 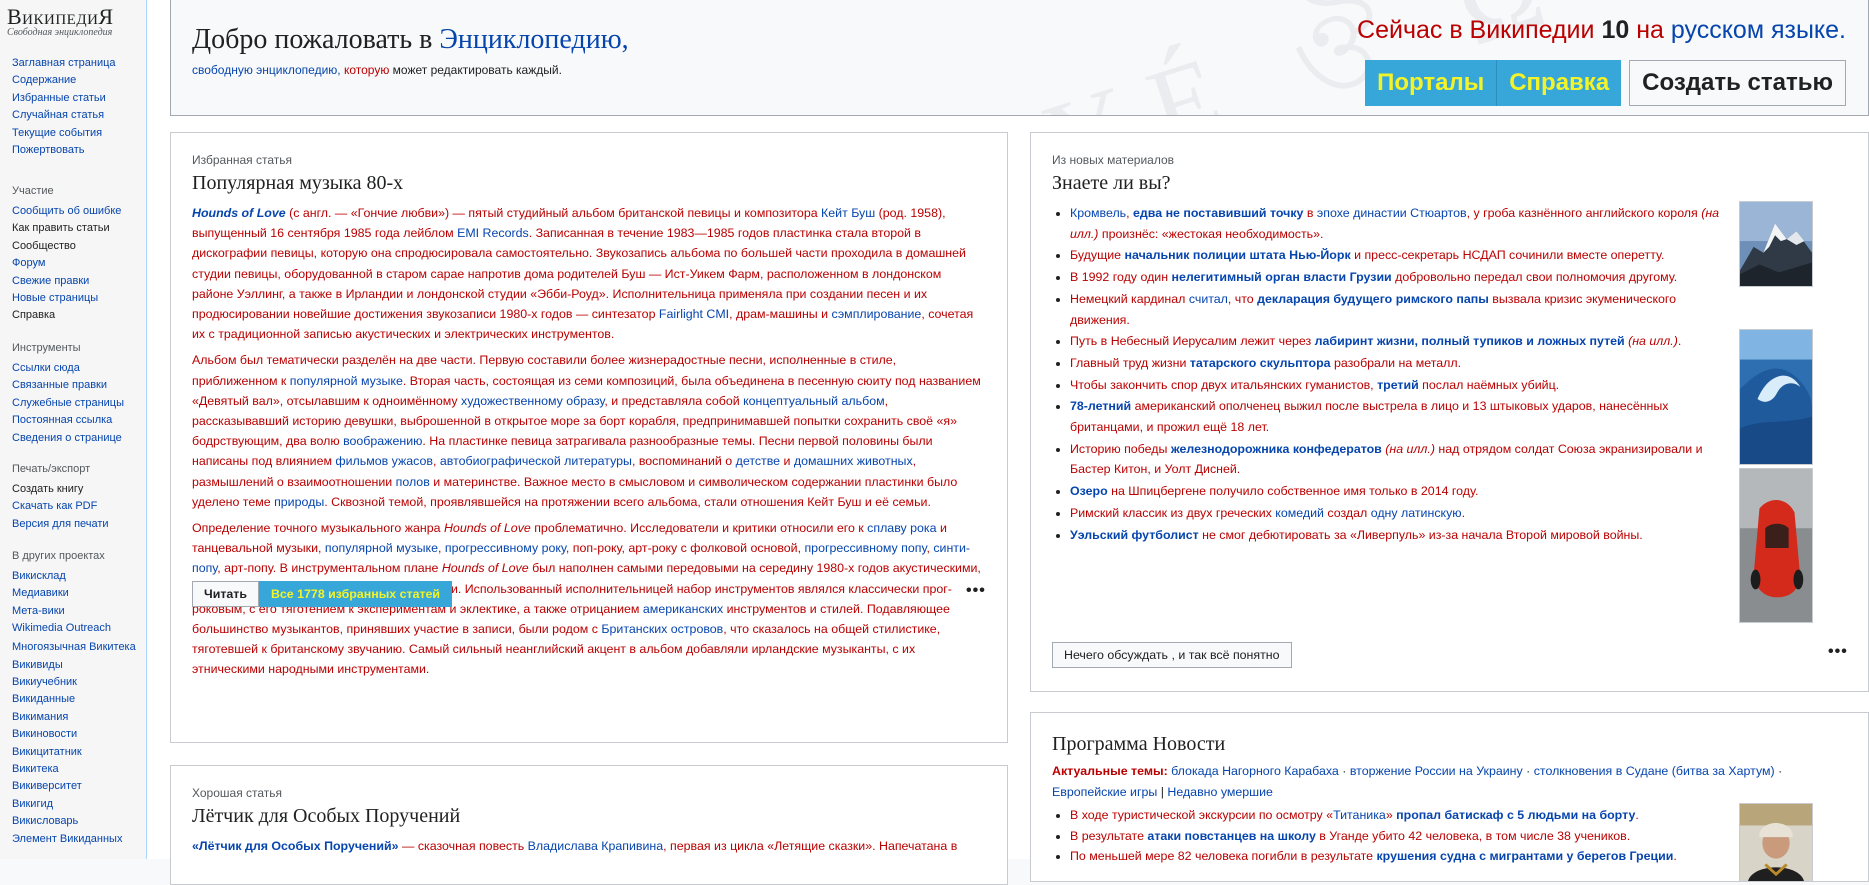 What do you see at coordinates (1758, 30) in the screenshot?
I see `count-language-link: русском языке.` at bounding box center [1758, 30].